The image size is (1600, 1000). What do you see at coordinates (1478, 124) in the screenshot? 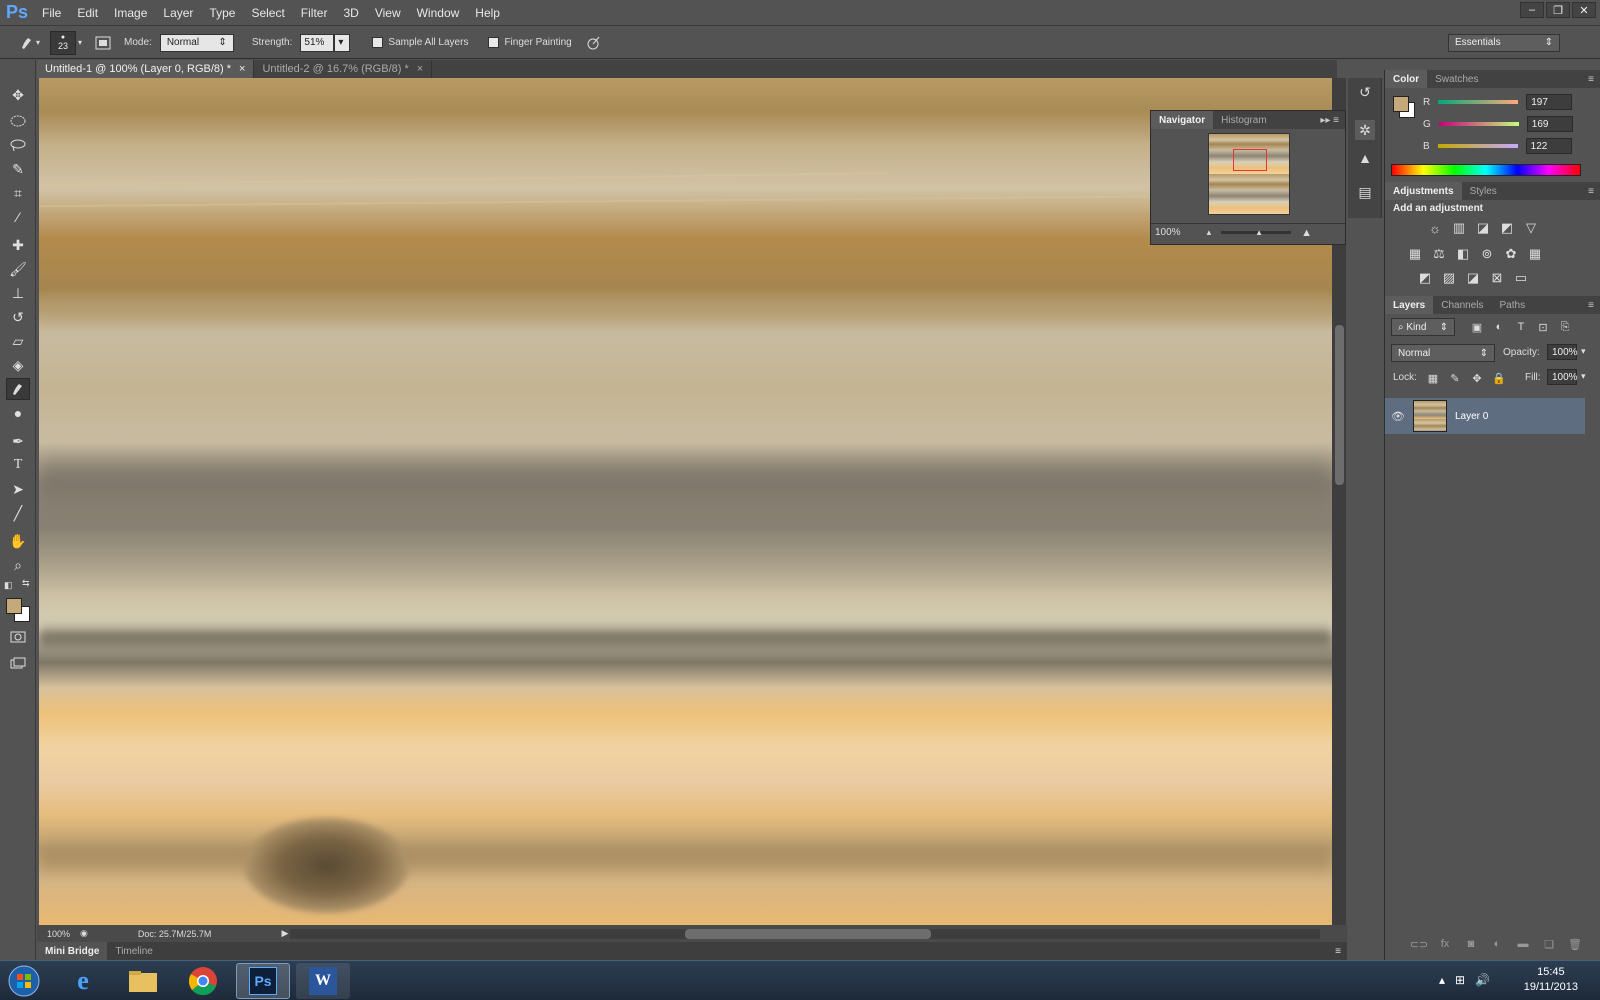
I see `green-slider` at bounding box center [1478, 124].